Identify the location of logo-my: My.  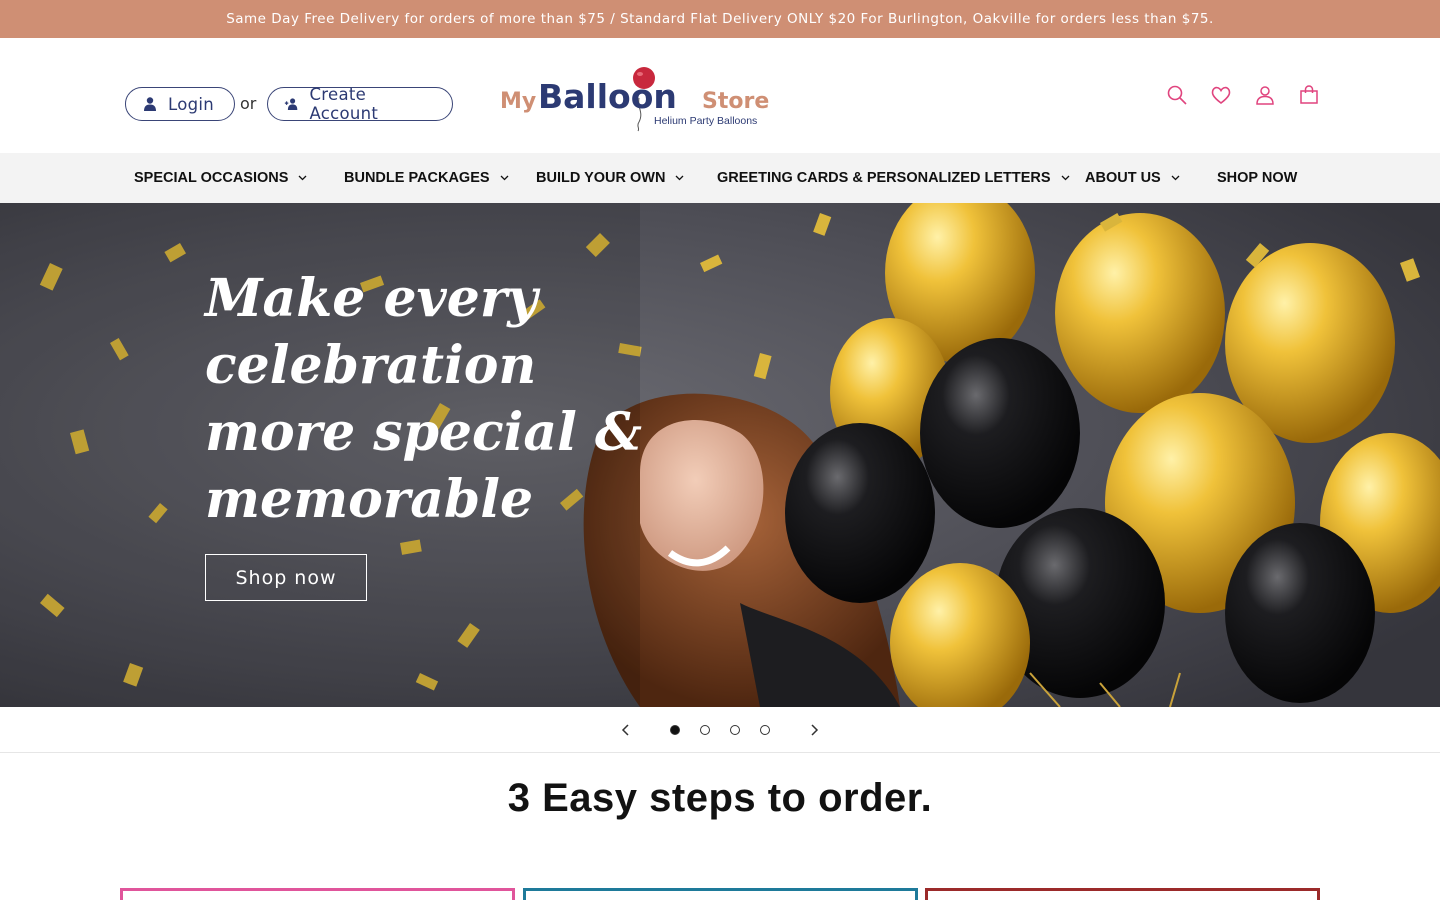
(518, 101).